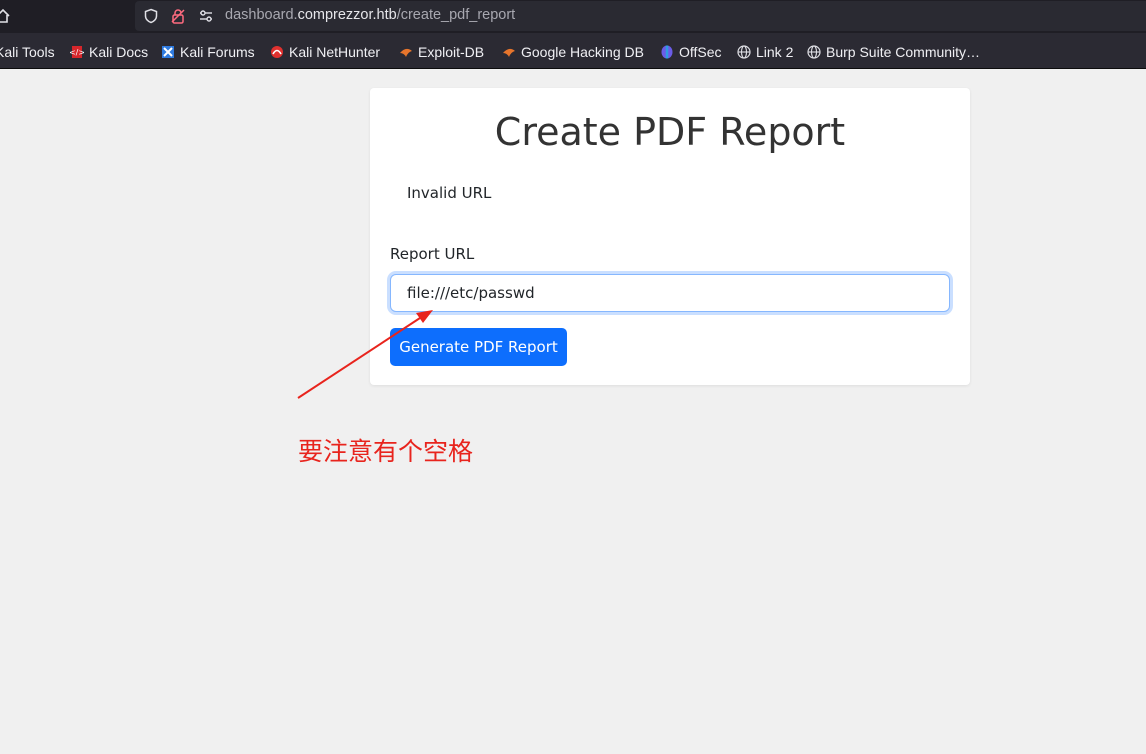 The width and height of the screenshot is (1146, 754). What do you see at coordinates (277, 52) in the screenshot?
I see `nethunter-icon` at bounding box center [277, 52].